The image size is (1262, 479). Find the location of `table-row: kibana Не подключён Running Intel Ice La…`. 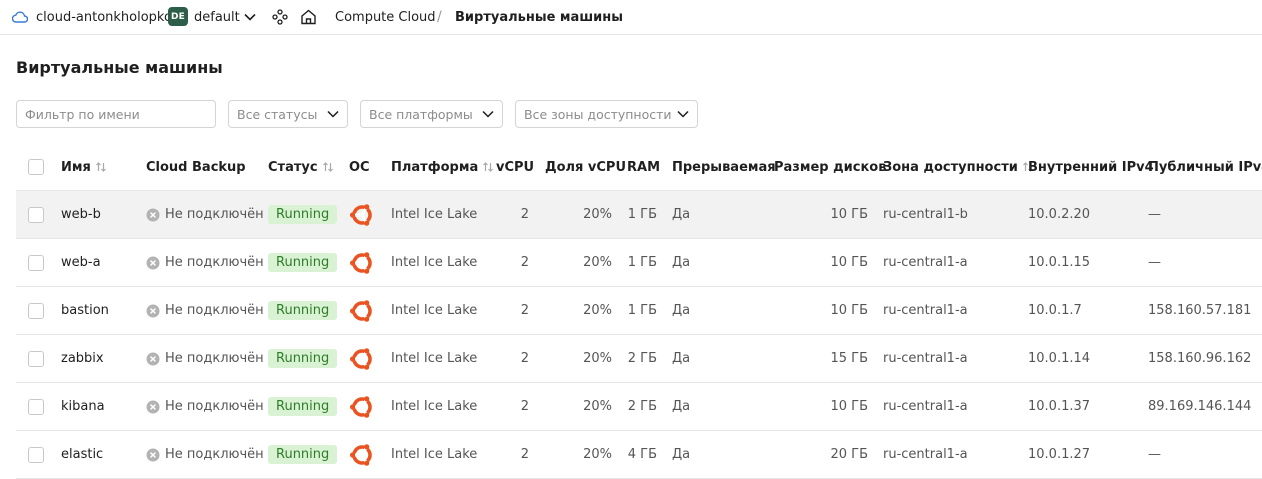

table-row: kibana Не подключён Running Intel Ice La… is located at coordinates (639, 407).